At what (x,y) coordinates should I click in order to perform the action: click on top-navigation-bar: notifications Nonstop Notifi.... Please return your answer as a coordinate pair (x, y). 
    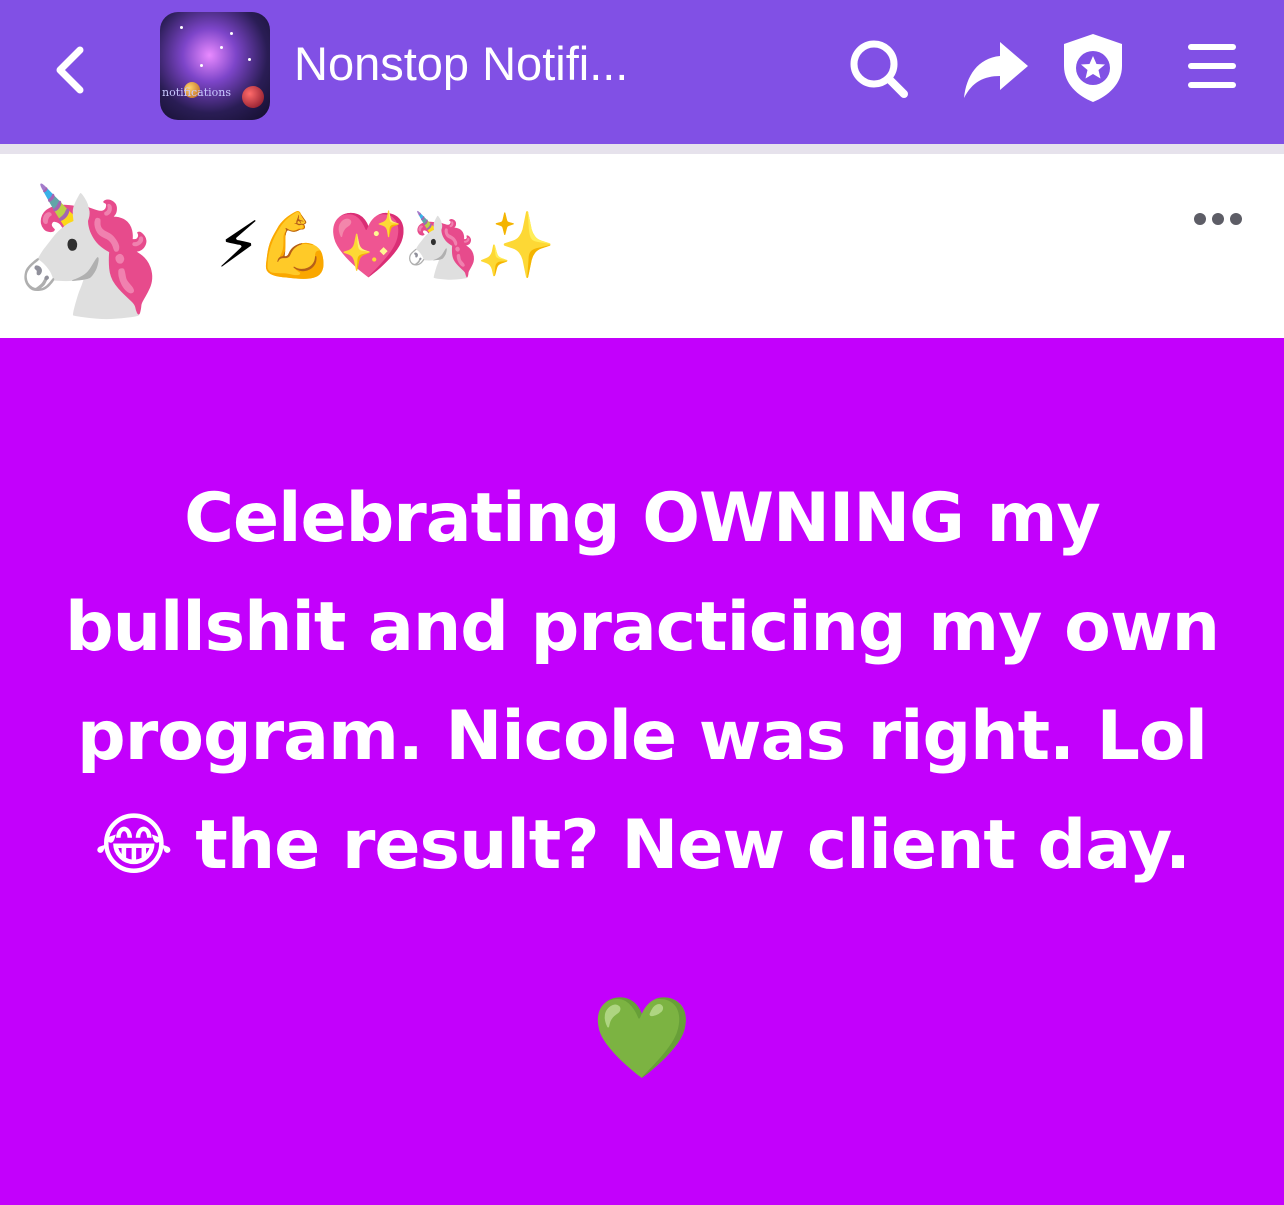
    Looking at the image, I should click on (642, 72).